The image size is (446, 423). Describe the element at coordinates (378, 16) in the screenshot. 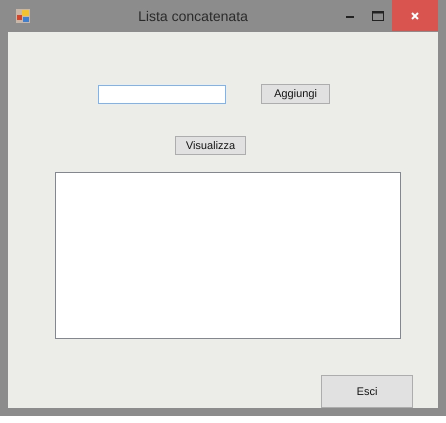

I see `maximize-icon` at that location.